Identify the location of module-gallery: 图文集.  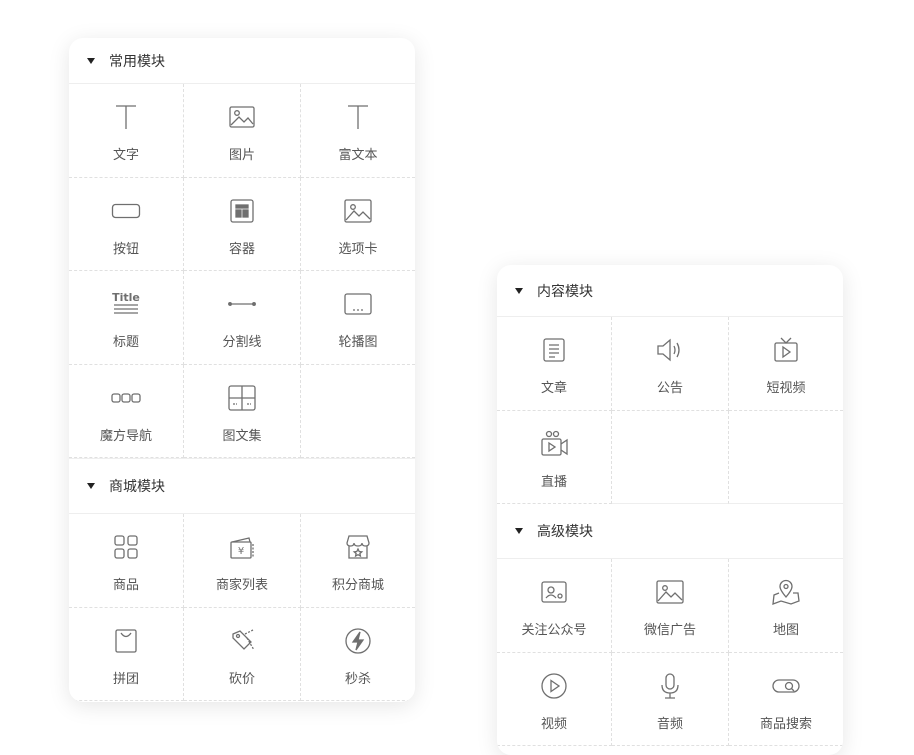
(242, 411).